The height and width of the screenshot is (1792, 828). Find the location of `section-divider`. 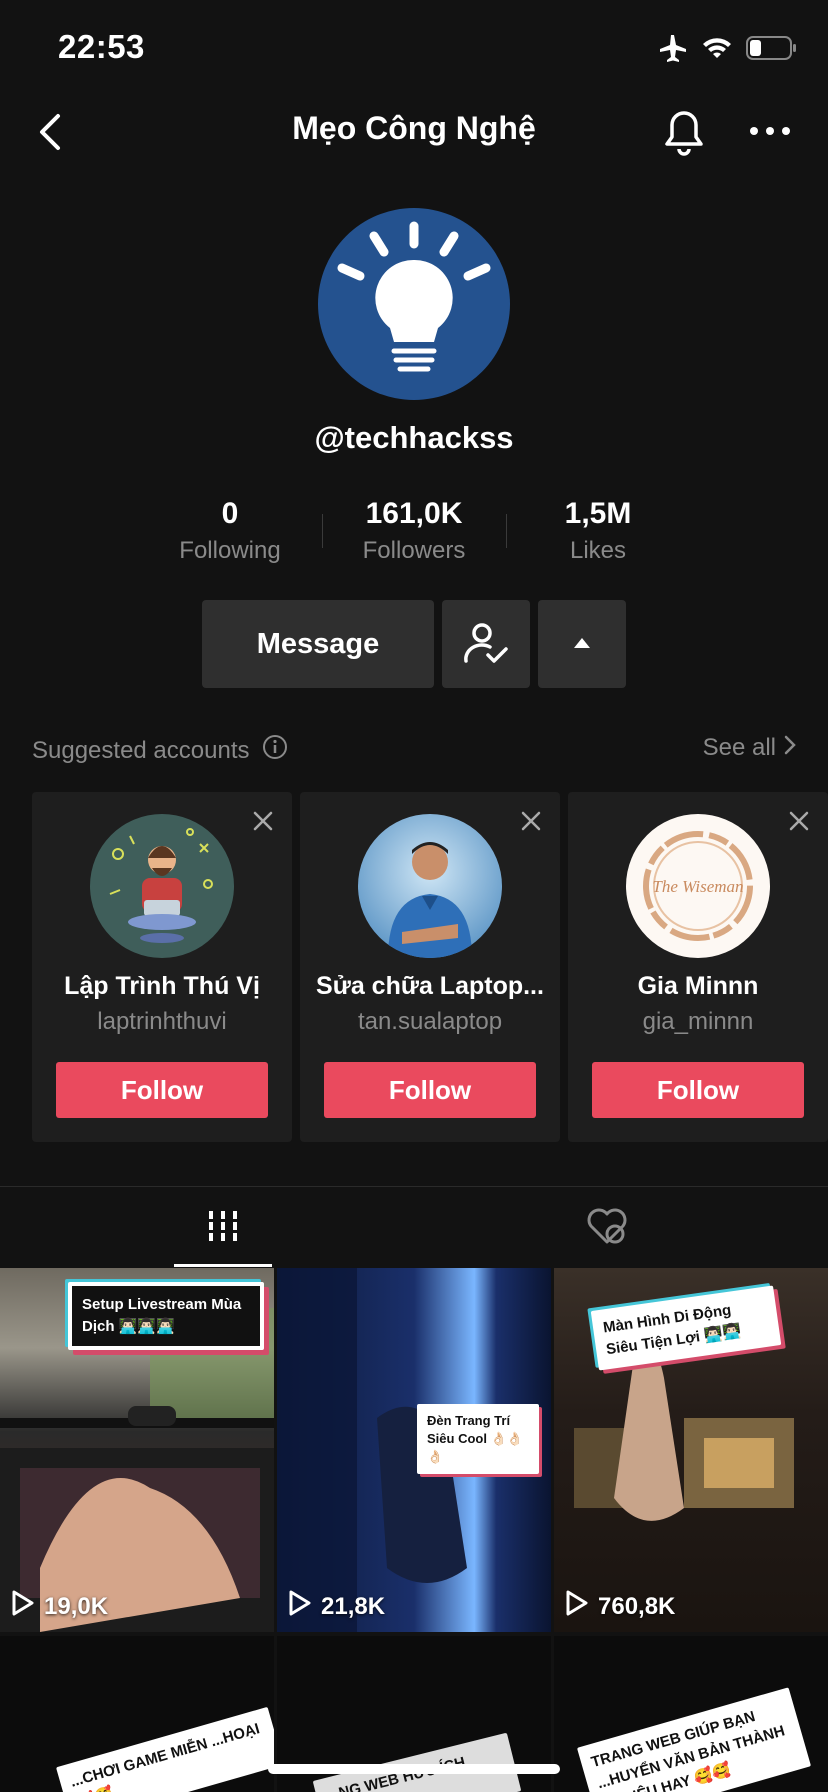

section-divider is located at coordinates (414, 1186).